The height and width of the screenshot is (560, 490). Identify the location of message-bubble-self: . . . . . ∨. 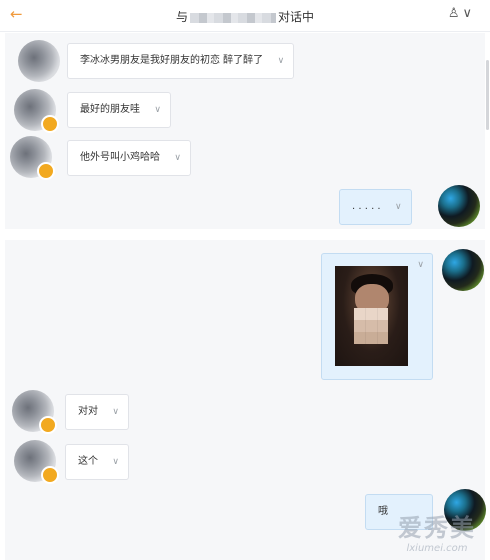
(375, 207).